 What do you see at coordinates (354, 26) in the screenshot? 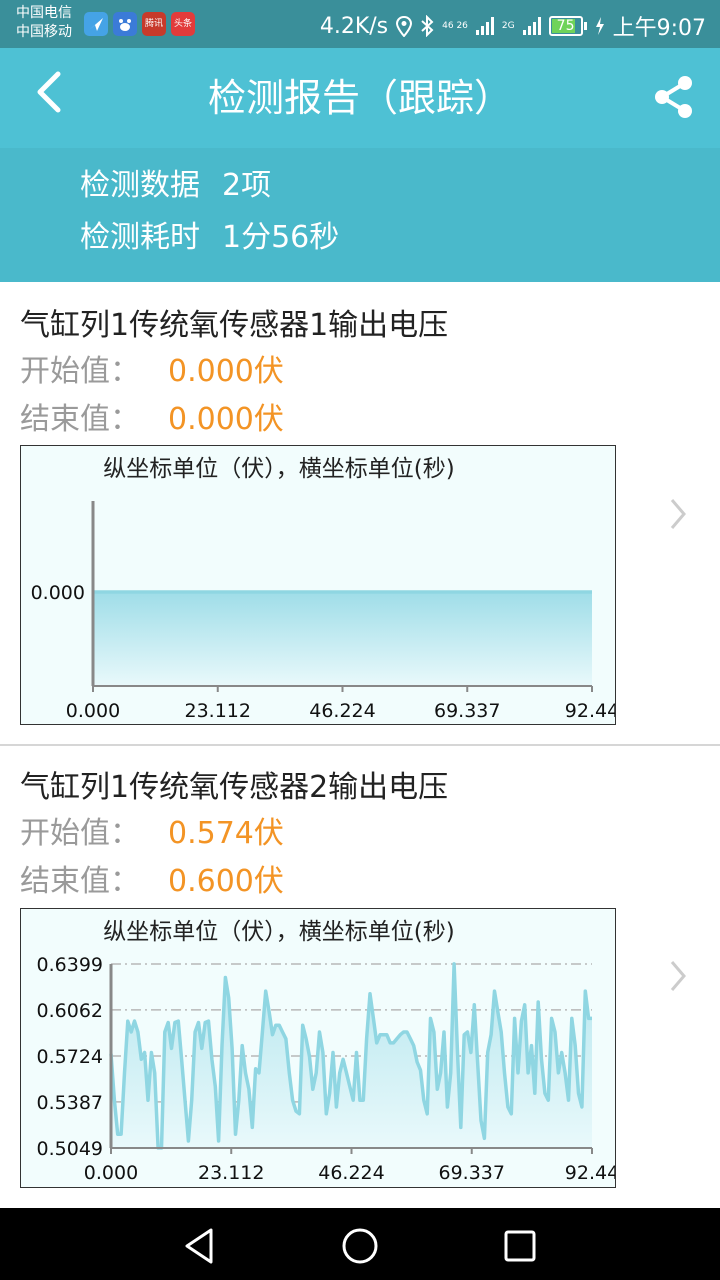
I see `net-speed: 4.2K/s` at bounding box center [354, 26].